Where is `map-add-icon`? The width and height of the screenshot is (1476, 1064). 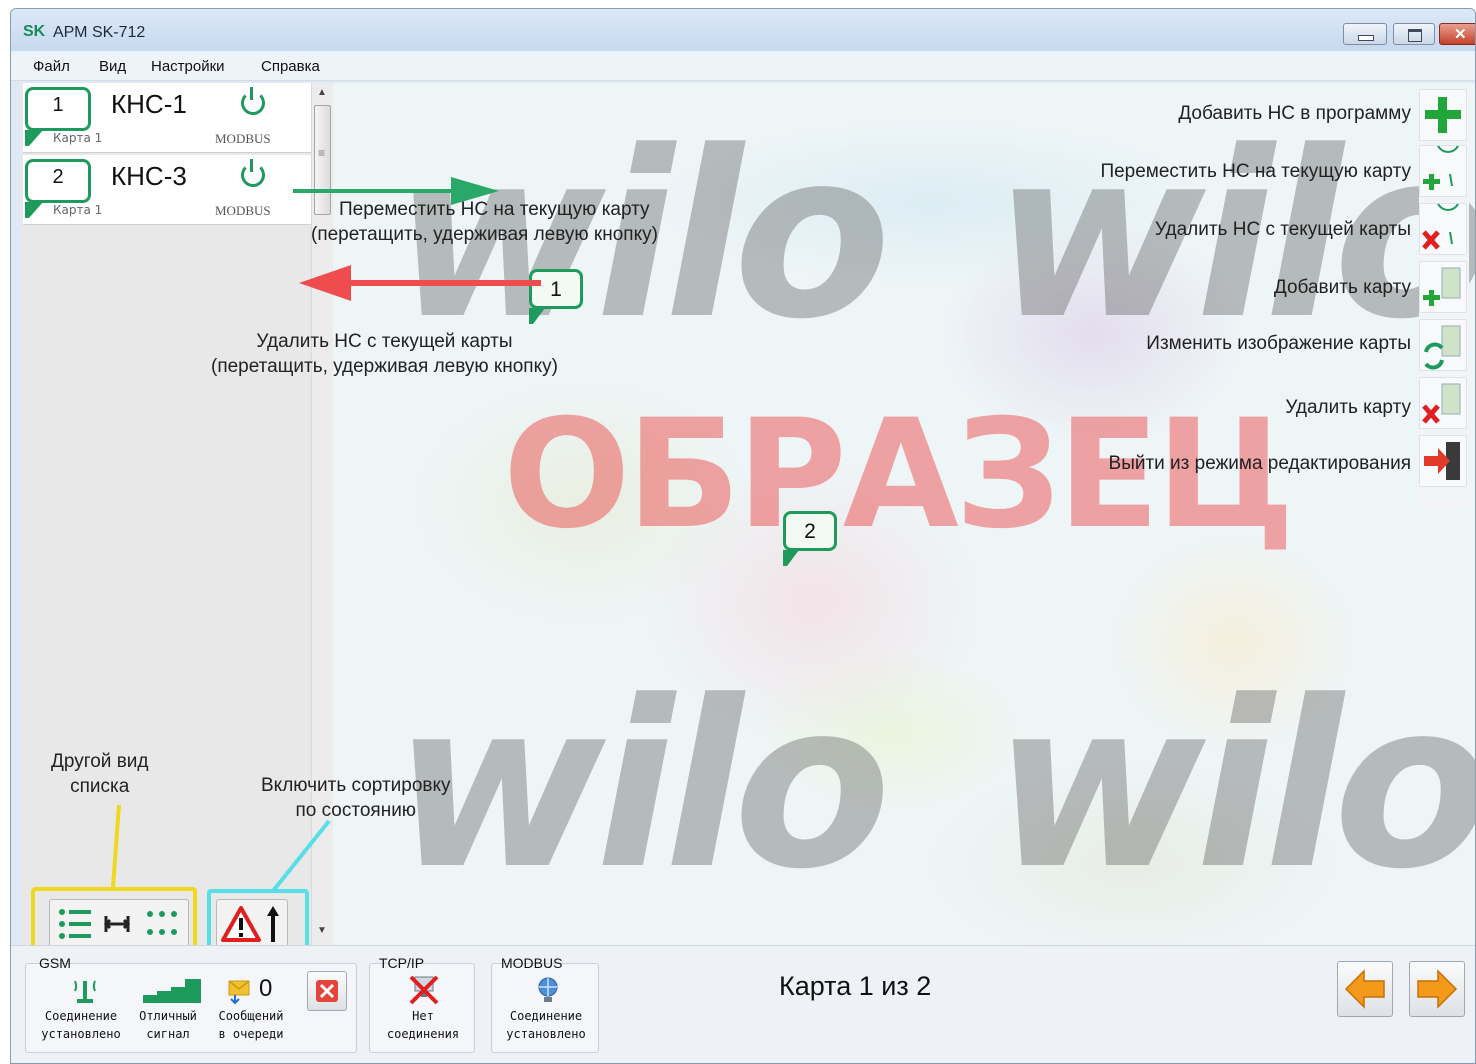 map-add-icon is located at coordinates (1442, 286).